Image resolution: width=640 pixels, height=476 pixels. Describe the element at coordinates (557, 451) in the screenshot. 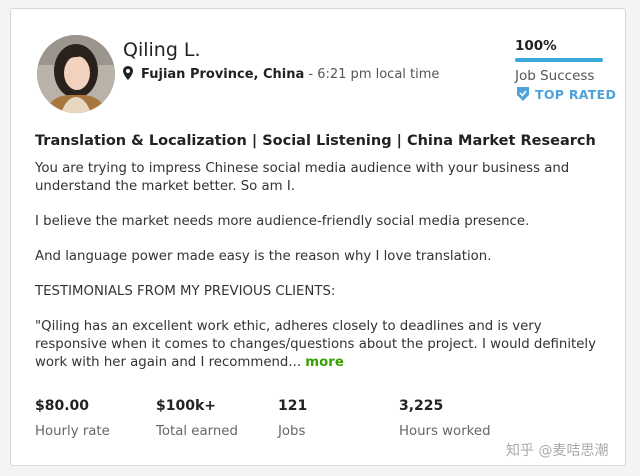

I see `source-watermark: 知乎 @麦咭思潮` at that location.